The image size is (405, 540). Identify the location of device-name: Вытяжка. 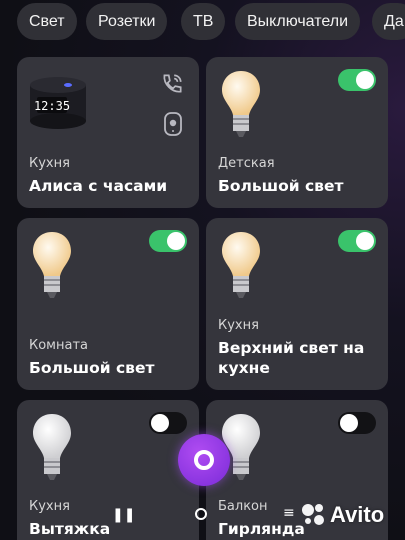
(70, 529).